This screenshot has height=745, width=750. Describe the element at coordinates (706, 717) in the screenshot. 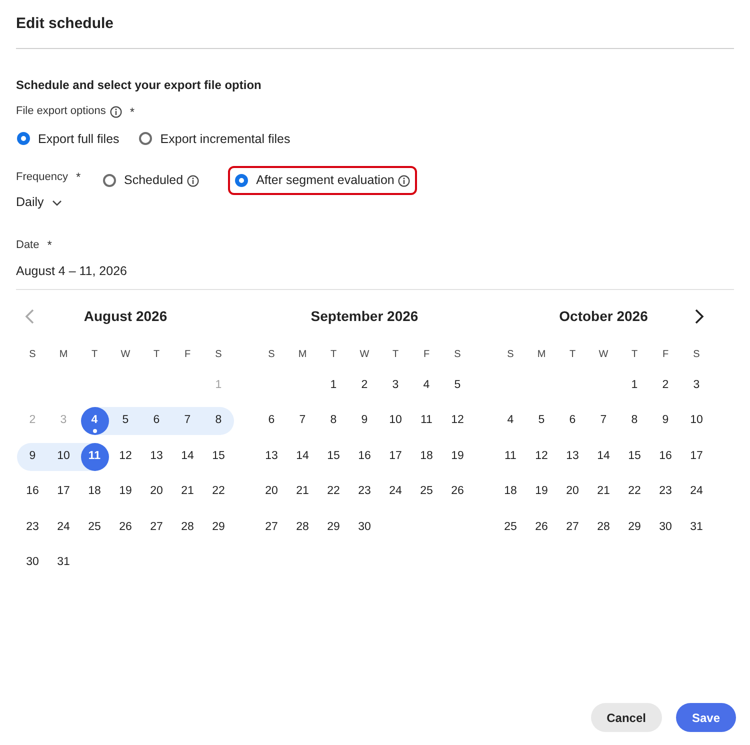

I see `save-button: Save` at that location.